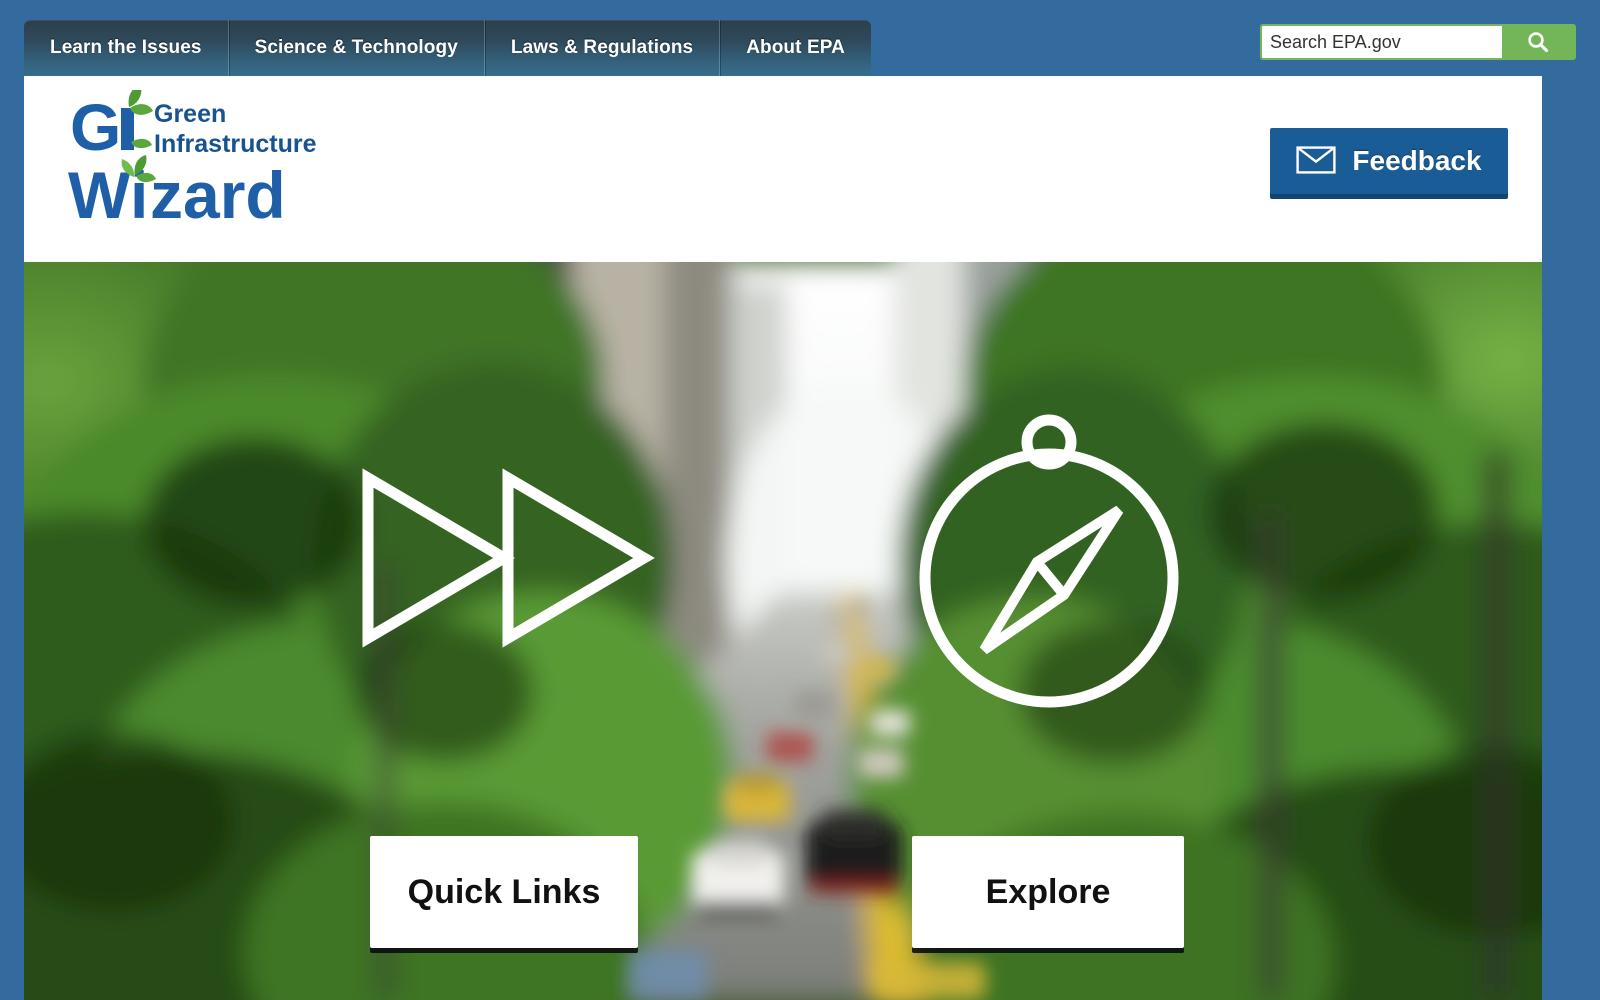 This screenshot has height=1000, width=1600. Describe the element at coordinates (99, 195) in the screenshot. I see `svg-text: W` at that location.